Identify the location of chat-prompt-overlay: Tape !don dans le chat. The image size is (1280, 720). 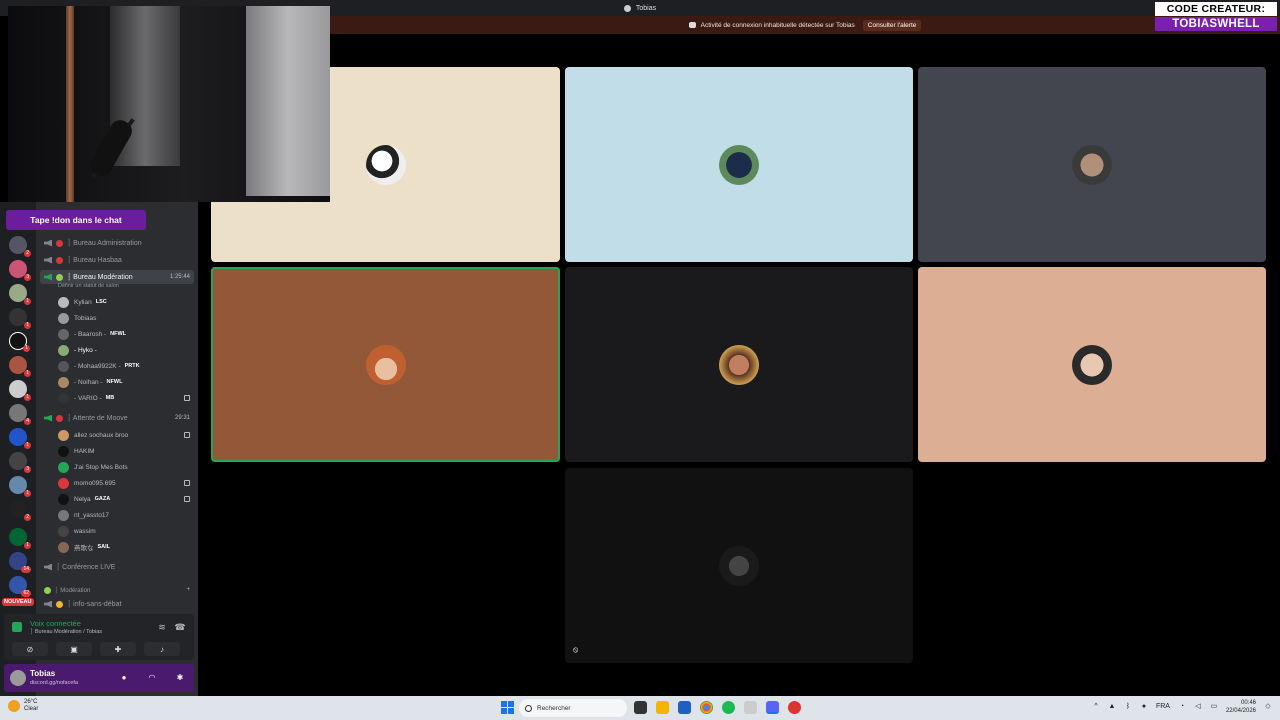
(76, 220).